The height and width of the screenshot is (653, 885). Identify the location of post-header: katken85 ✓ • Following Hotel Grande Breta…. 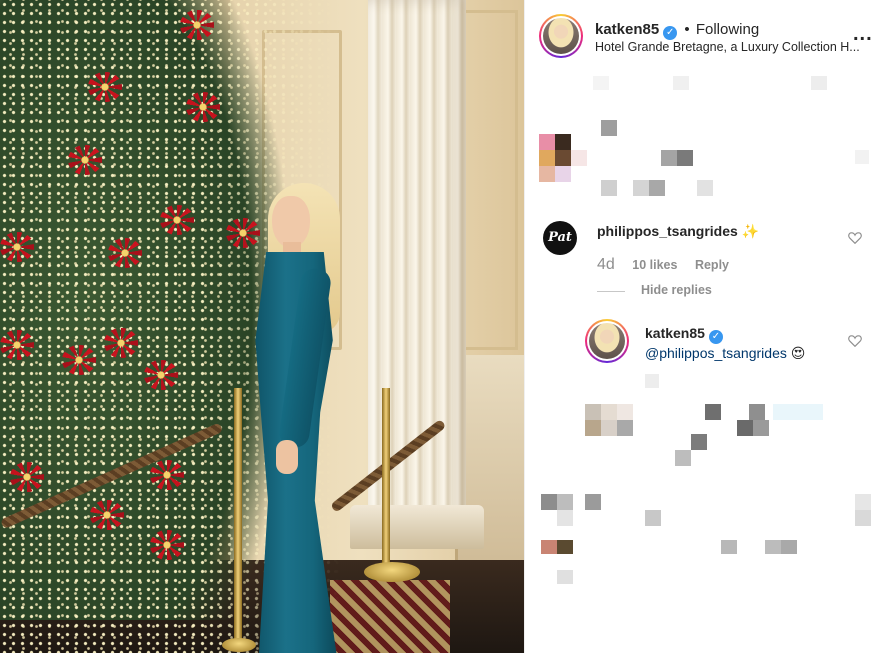
(705, 38).